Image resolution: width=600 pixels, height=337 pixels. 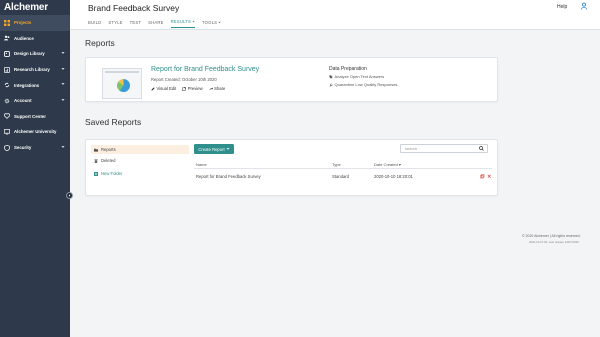 I want to click on tag-icon, so click(x=331, y=76).